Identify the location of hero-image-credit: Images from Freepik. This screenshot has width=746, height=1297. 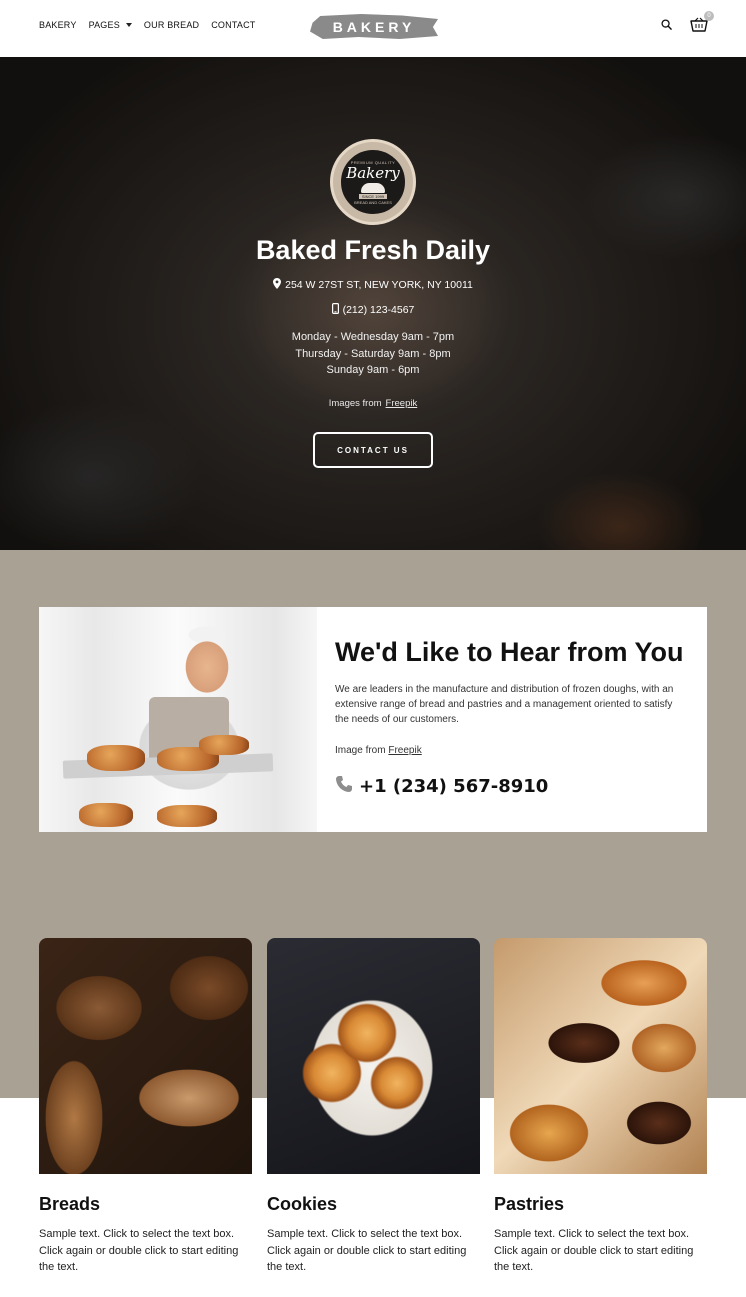
(373, 403).